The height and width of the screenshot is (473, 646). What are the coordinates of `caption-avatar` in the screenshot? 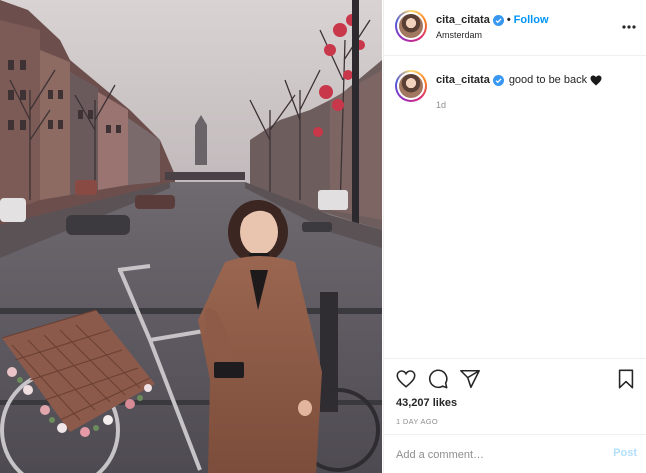 It's located at (411, 86).